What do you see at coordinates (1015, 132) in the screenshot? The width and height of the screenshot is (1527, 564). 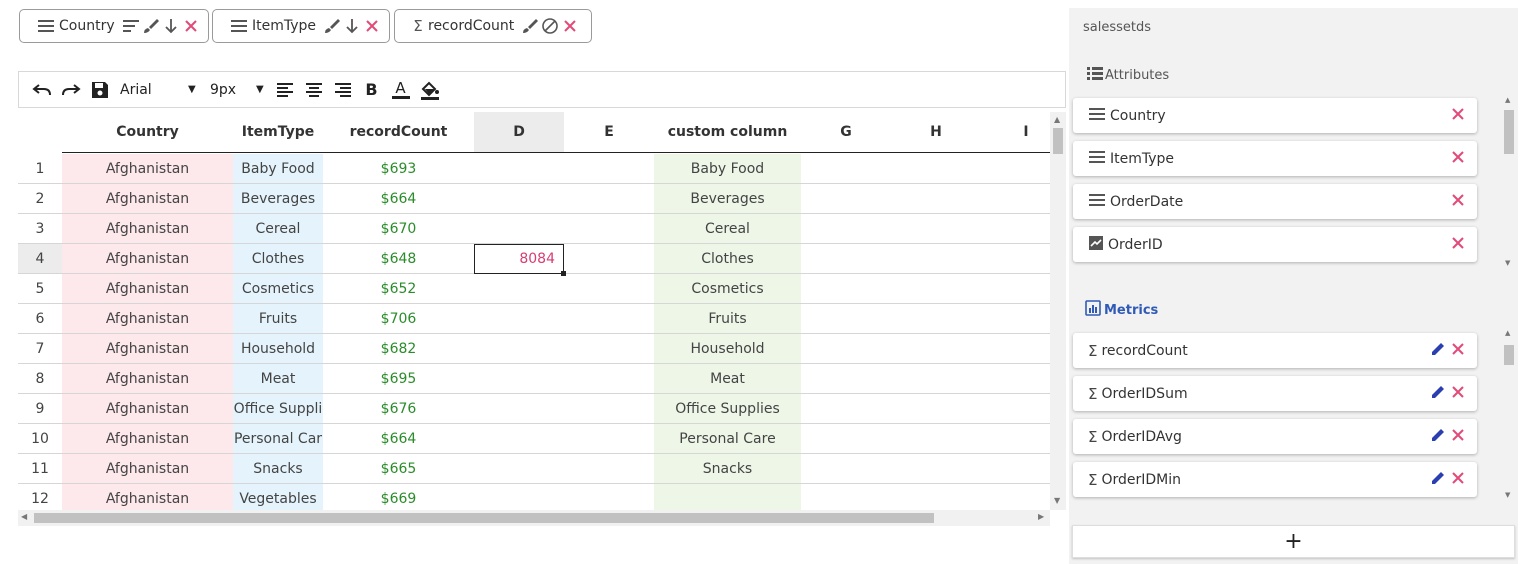 I see `column-header-i: I` at bounding box center [1015, 132].